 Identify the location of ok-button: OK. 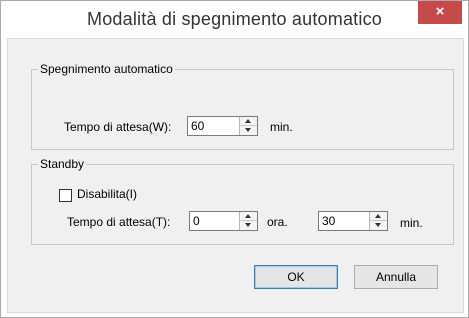
(296, 277).